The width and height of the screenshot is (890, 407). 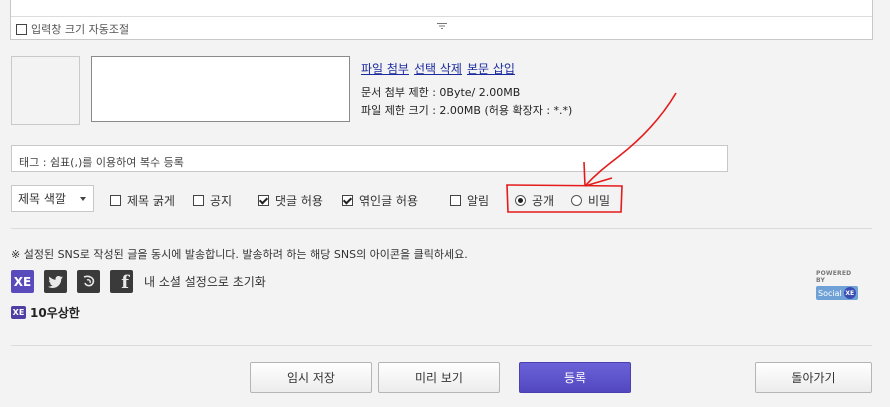 What do you see at coordinates (389, 201) in the screenshot?
I see `allow-trackback-label: 엮인글 허용` at bounding box center [389, 201].